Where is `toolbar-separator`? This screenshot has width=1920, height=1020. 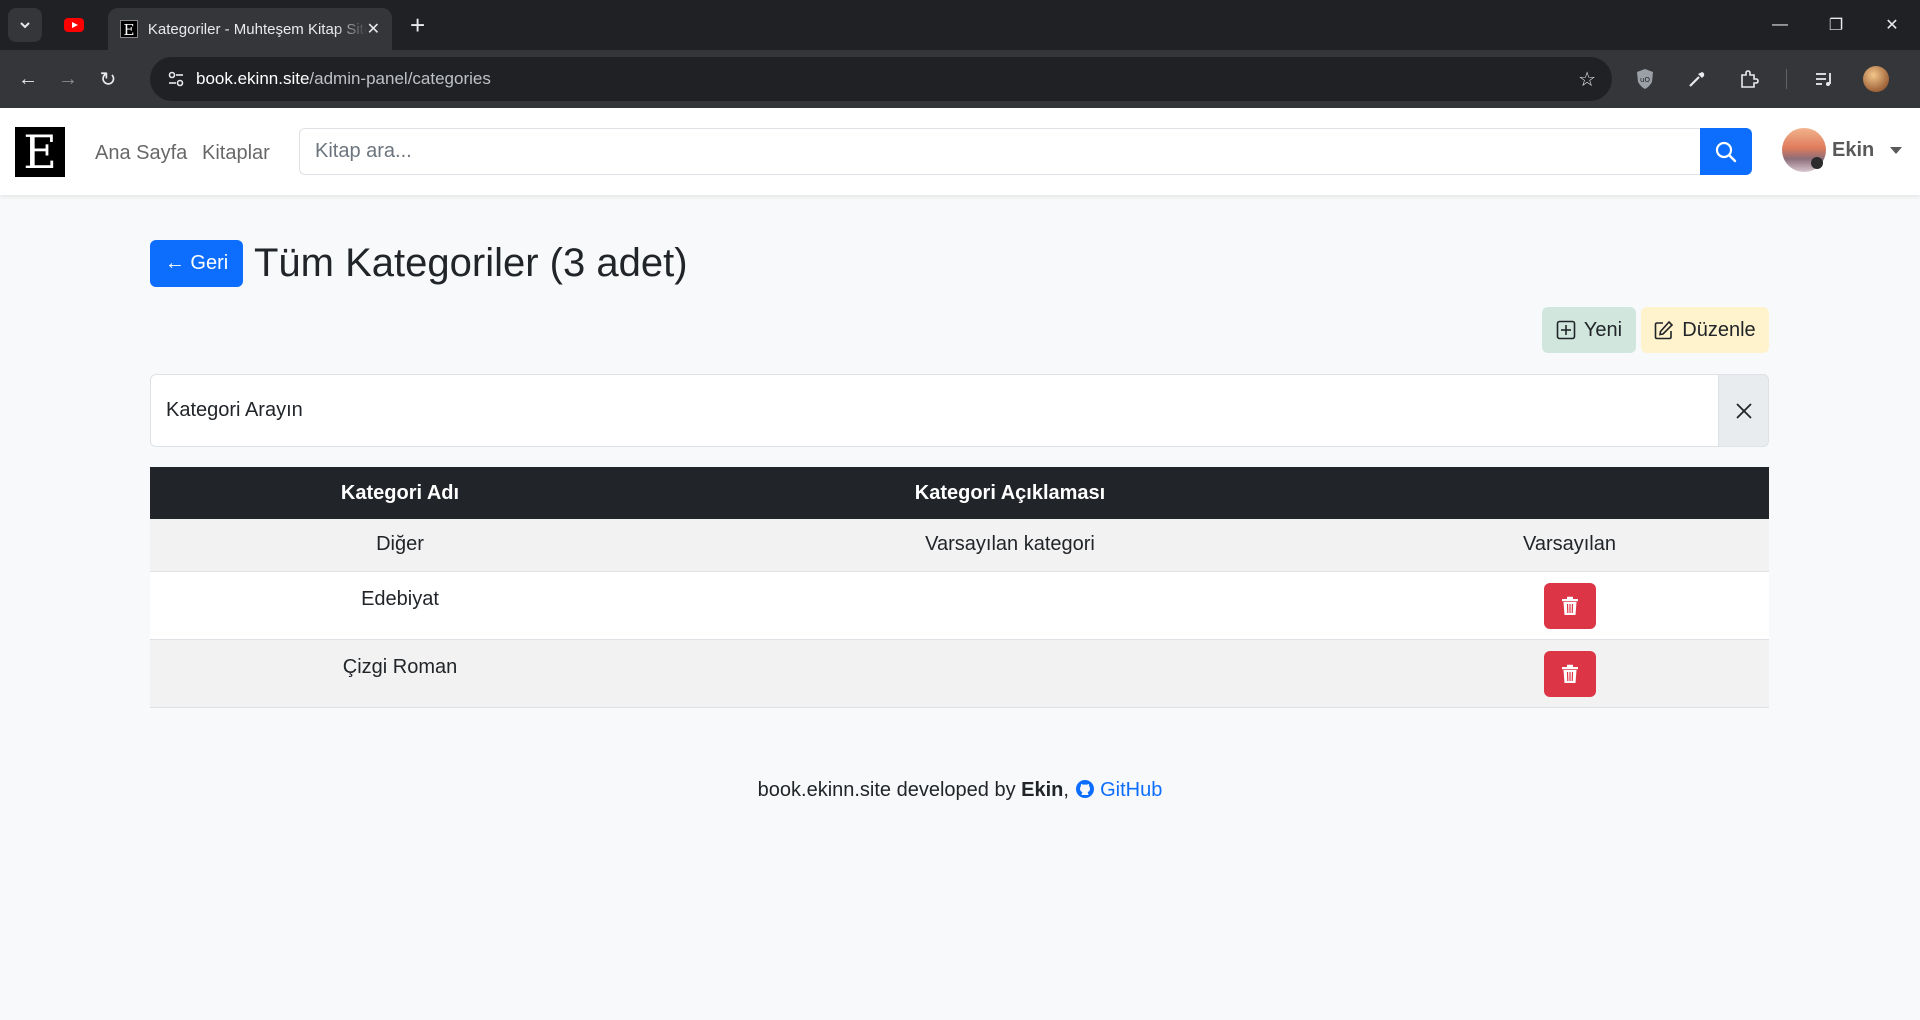 toolbar-separator is located at coordinates (1786, 79).